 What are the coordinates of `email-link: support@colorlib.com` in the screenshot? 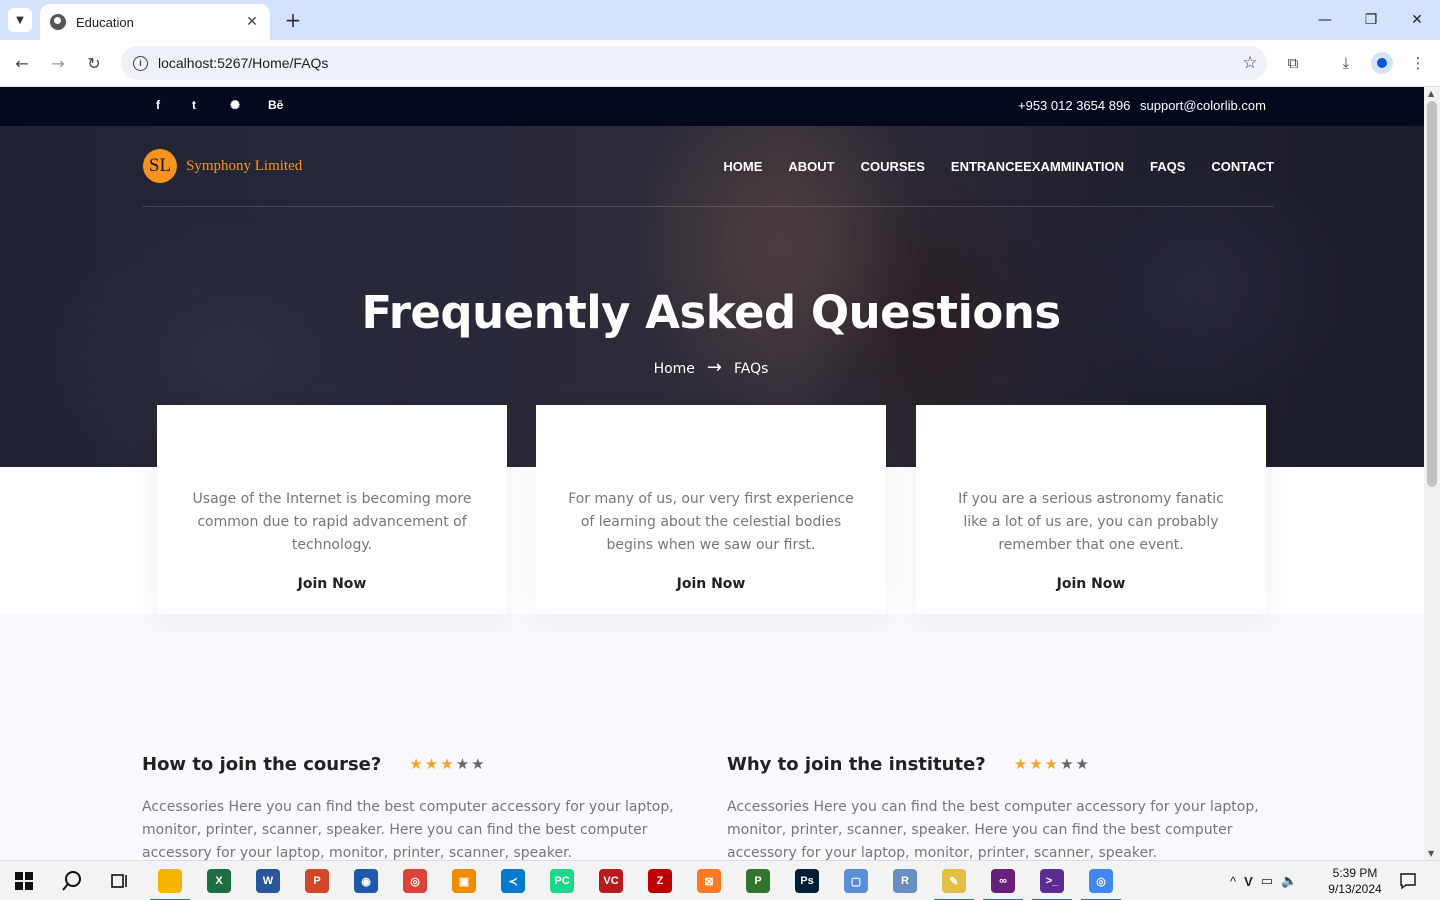 It's located at (1203, 105).